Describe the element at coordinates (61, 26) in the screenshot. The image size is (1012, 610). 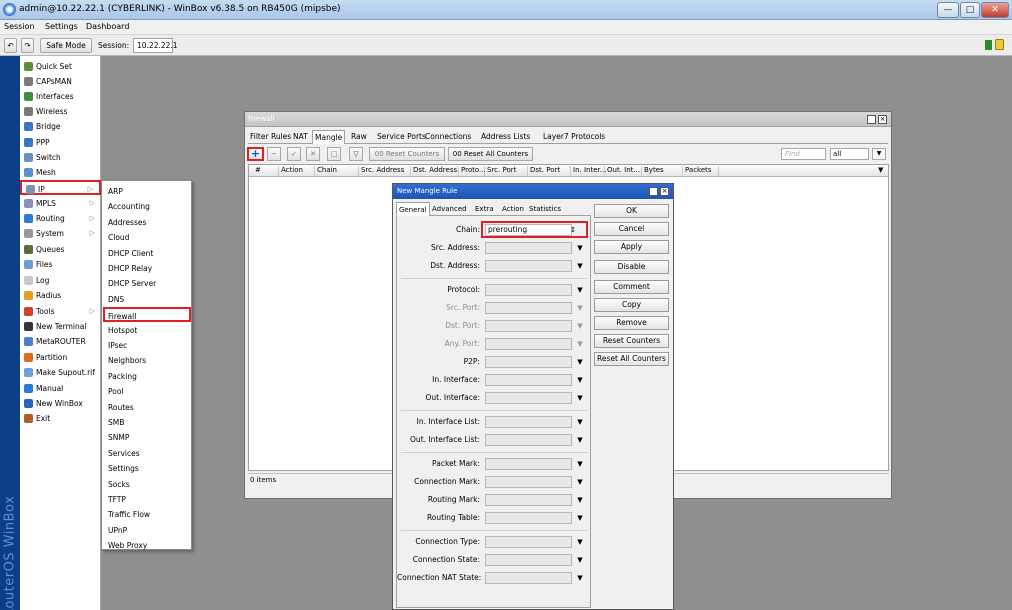
I see `menu-settings: Settings` at that location.